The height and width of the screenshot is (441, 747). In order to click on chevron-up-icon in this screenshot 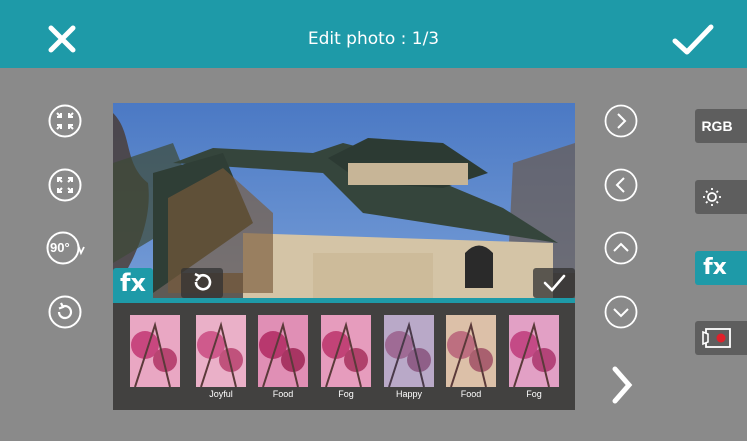, I will do `click(621, 248)`.